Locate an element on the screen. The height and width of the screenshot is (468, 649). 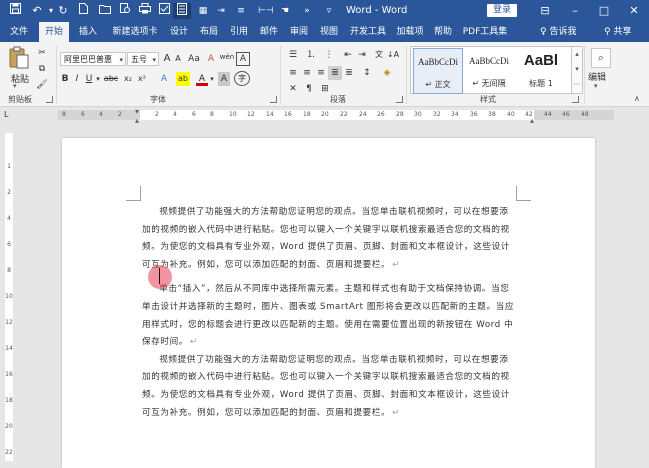
phonetic-guide-icon: wén is located at coordinates (227, 57).